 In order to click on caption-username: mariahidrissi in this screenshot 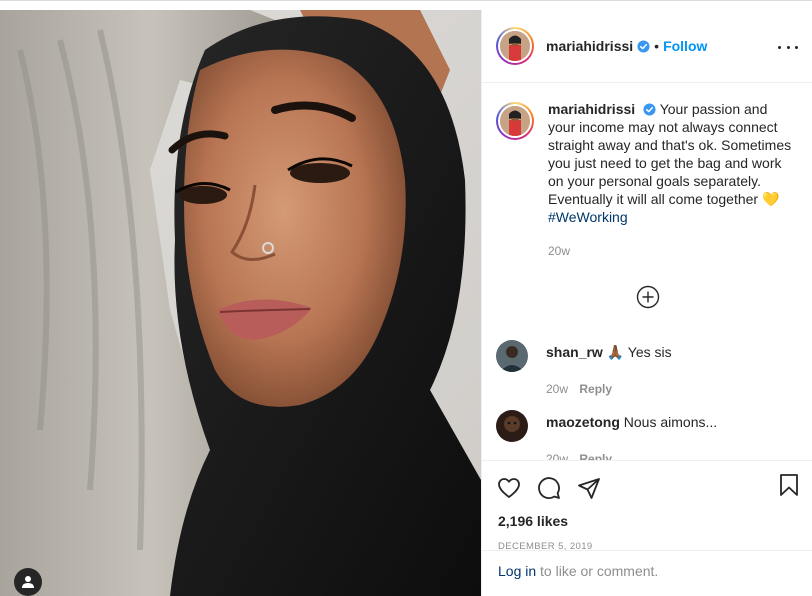, I will do `click(591, 109)`.